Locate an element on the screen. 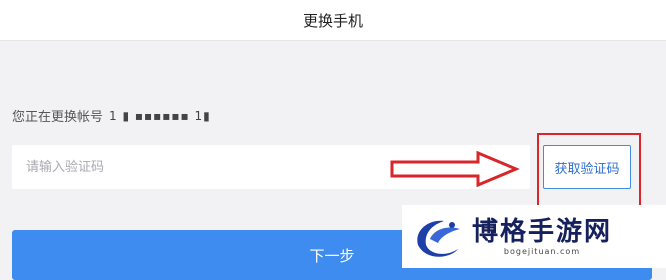 This screenshot has height=280, width=666. account-label: 您正在更换帐号 is located at coordinates (58, 117).